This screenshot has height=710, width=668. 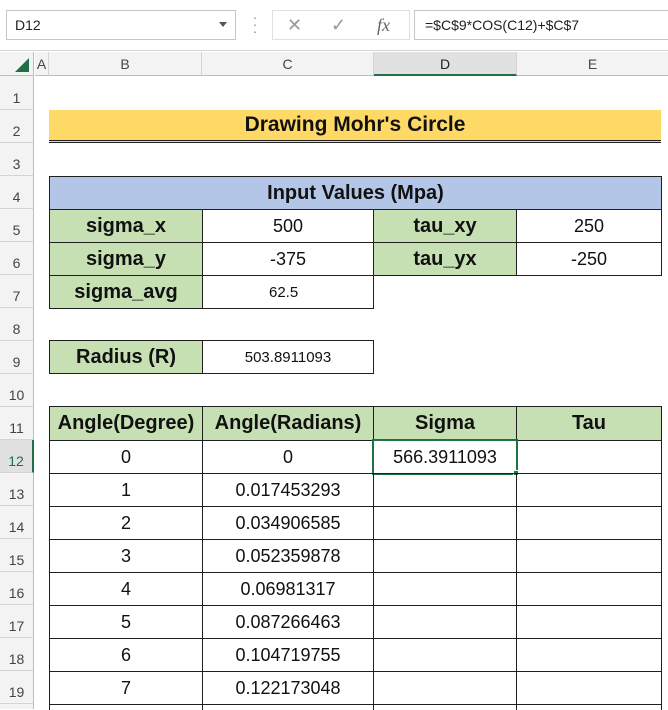 What do you see at coordinates (541, 25) in the screenshot?
I see `formula-input: =$C$9*COS(C12)+$C$7` at bounding box center [541, 25].